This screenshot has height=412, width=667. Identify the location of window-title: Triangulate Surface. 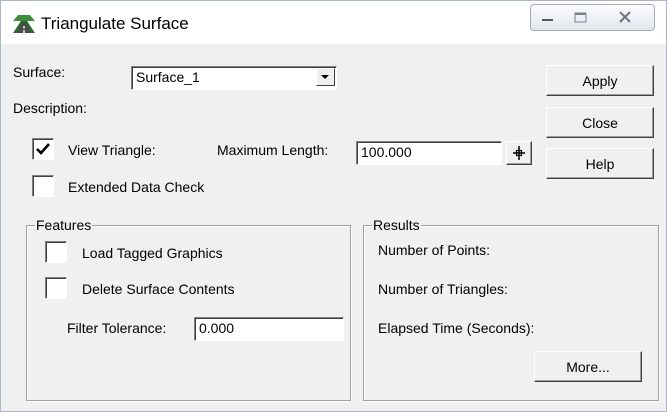
(115, 23).